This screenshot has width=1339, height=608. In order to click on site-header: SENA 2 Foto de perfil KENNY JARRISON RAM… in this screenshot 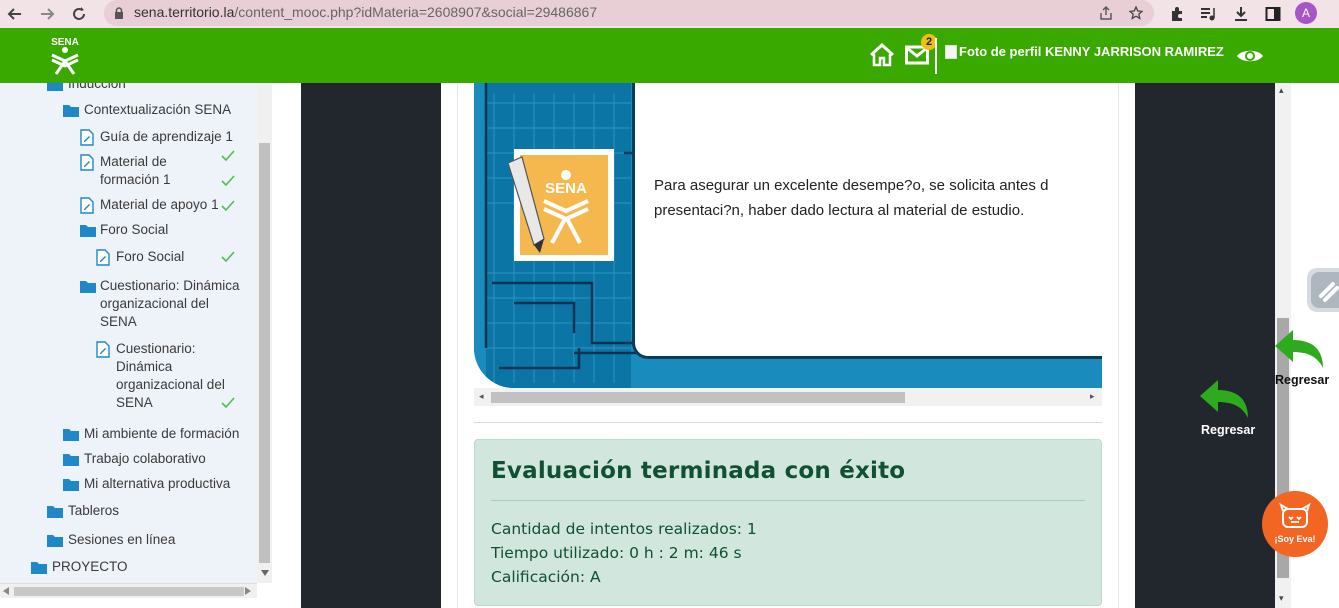, I will do `click(669, 55)`.